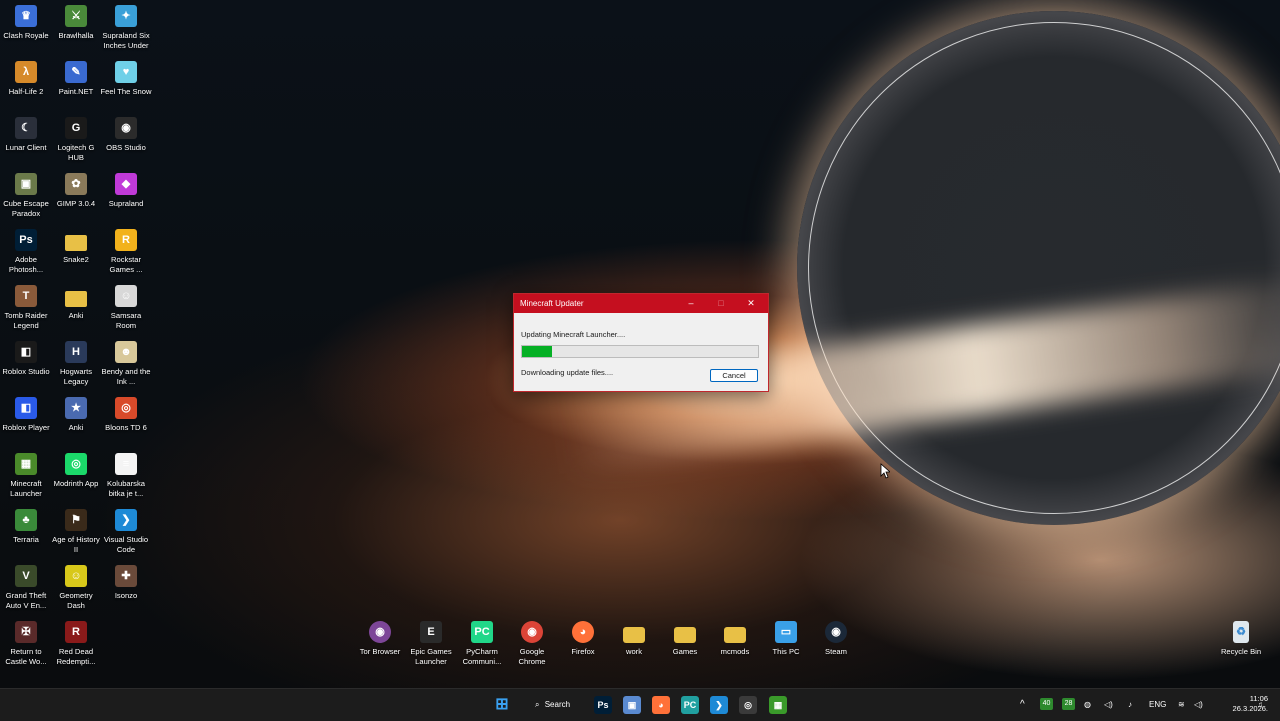  What do you see at coordinates (1157, 705) in the screenshot?
I see `language-indicator: ENG` at bounding box center [1157, 705].